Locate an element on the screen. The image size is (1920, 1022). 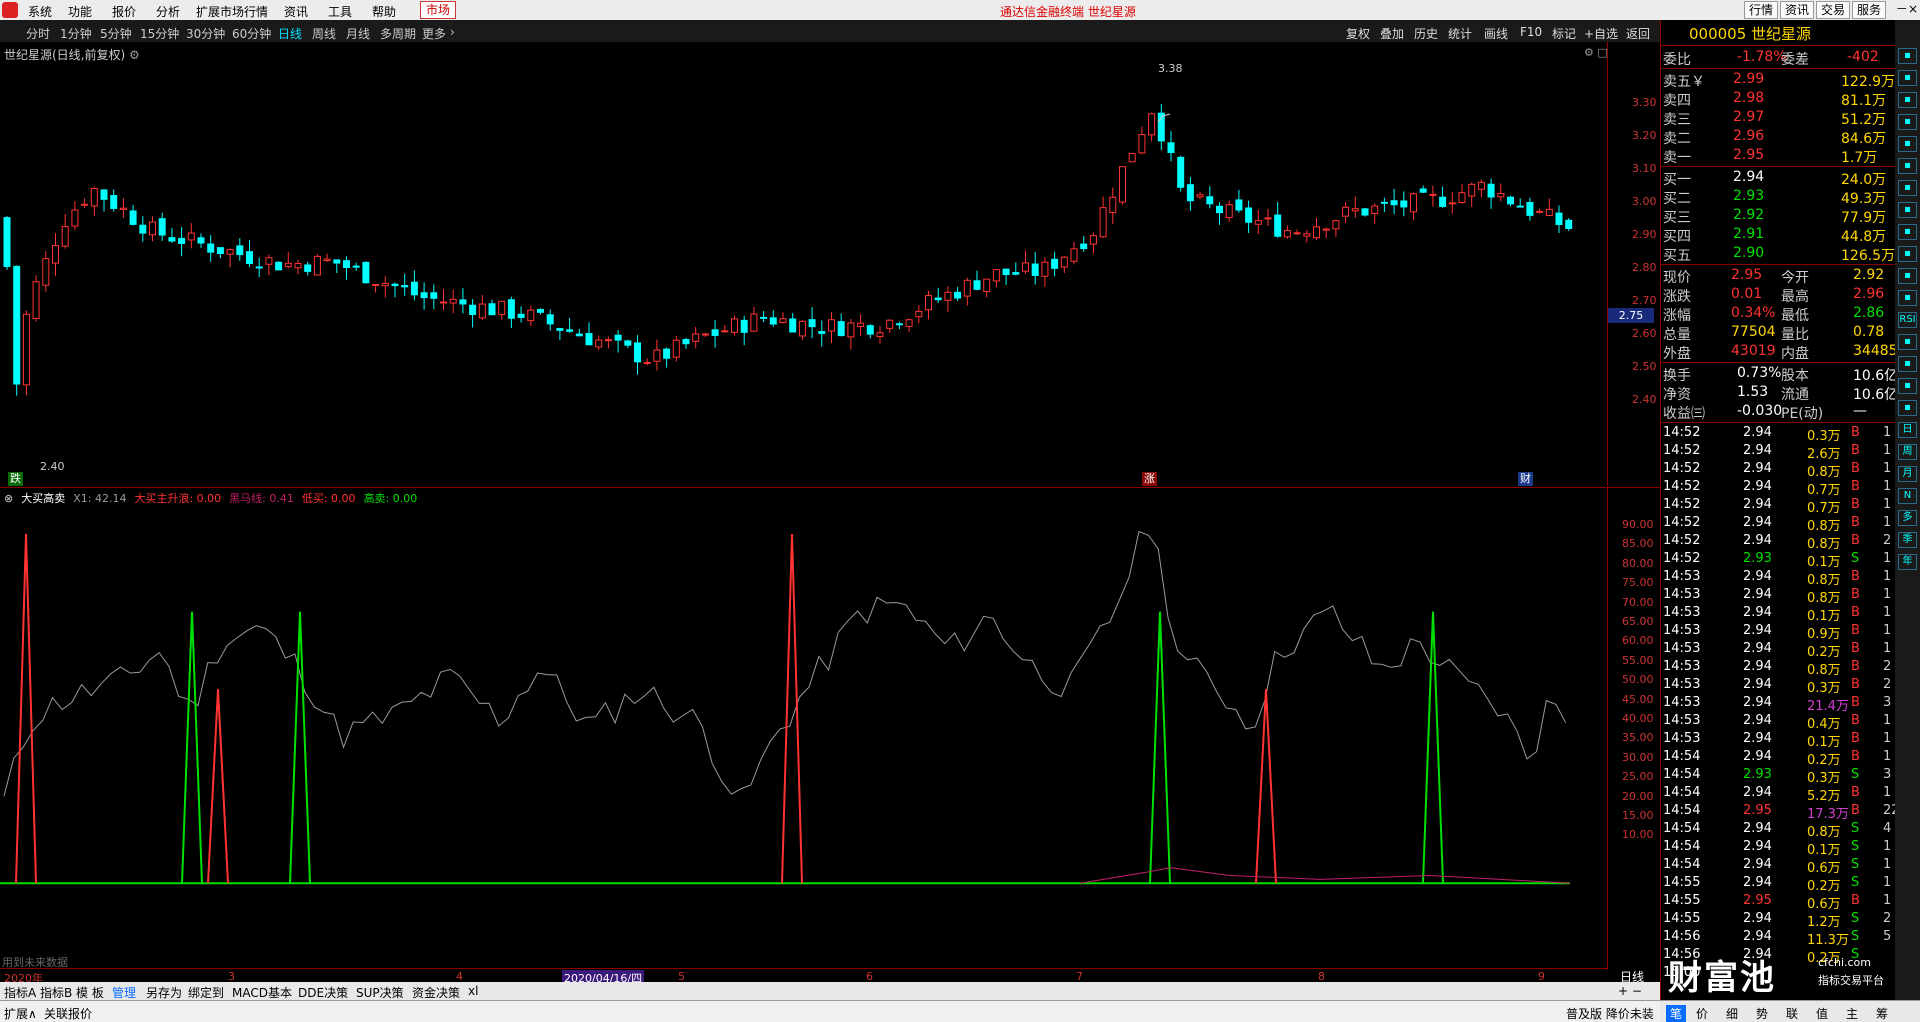
tab-macd-basic: MACD基本 is located at coordinates (262, 992).